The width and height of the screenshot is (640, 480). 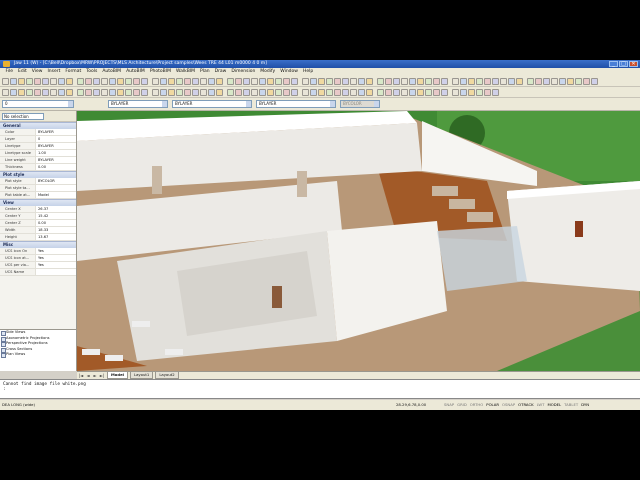 I want to click on property-row: Linetype scale 1.00, so click(x=38, y=153).